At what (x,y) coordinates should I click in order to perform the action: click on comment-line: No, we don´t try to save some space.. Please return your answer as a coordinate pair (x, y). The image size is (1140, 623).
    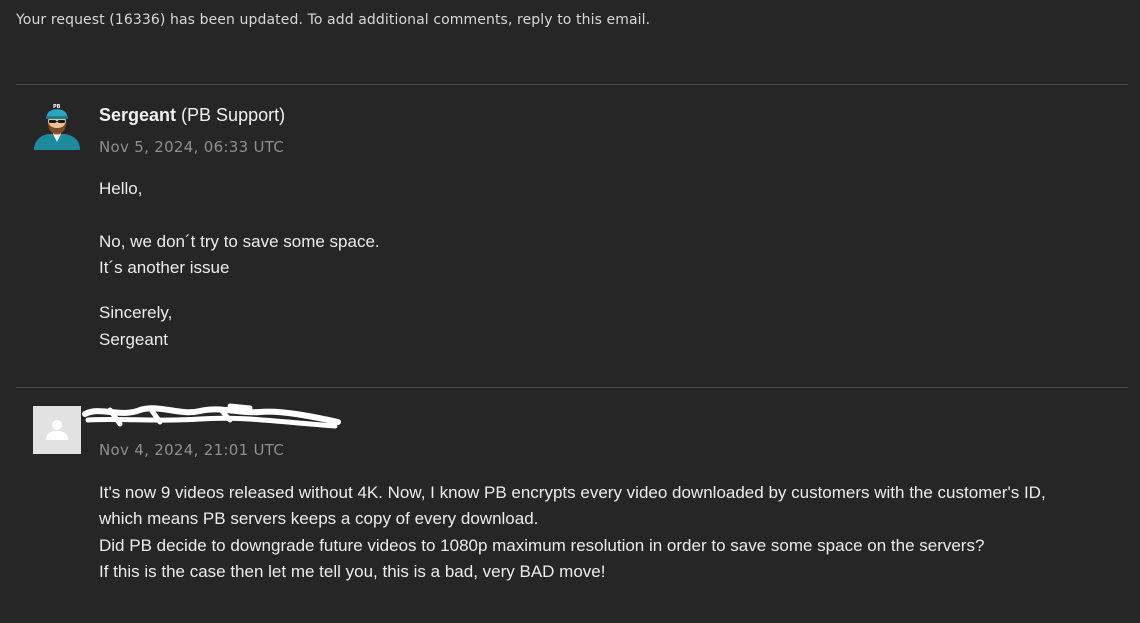
    Looking at the image, I should click on (239, 241).